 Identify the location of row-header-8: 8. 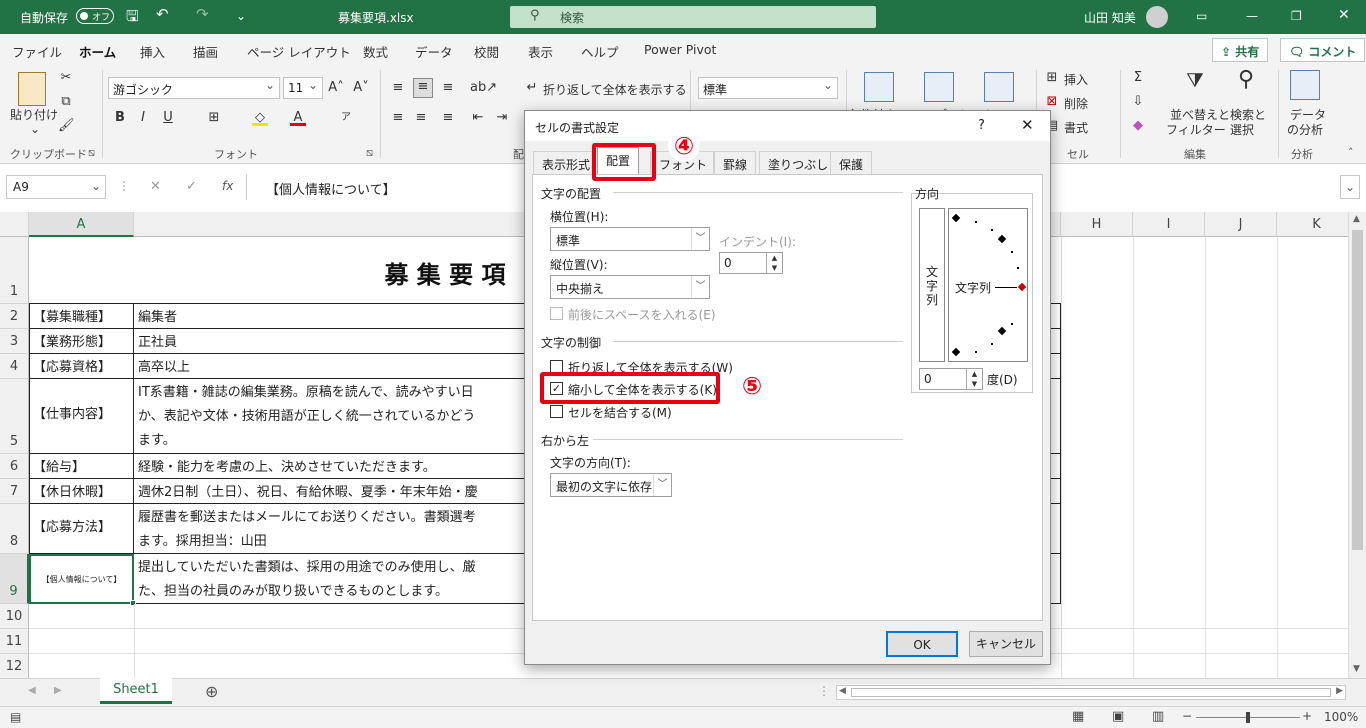
(14, 529).